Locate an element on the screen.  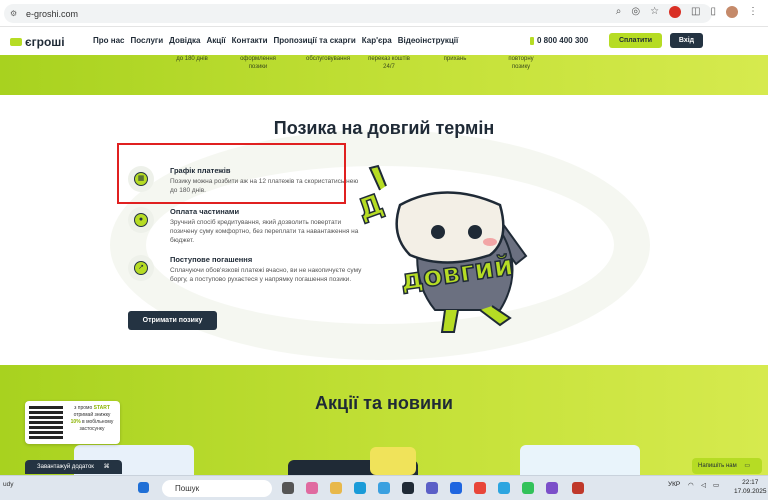
nav-services: Послуги is located at coordinates (146, 40).